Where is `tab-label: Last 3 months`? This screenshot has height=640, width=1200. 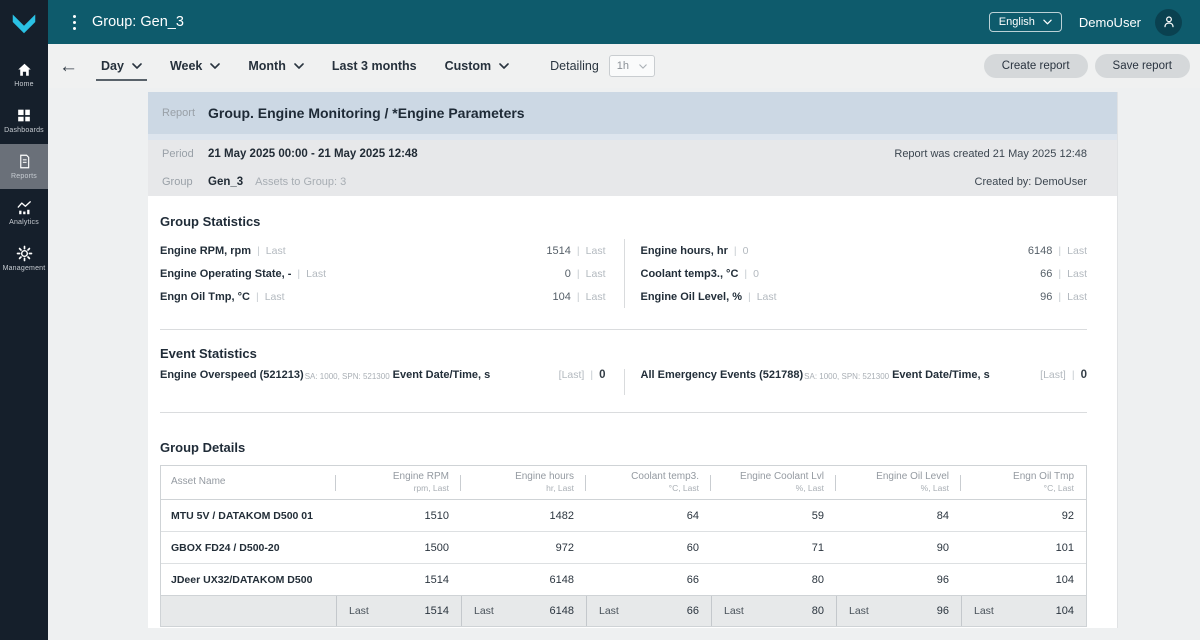 tab-label: Last 3 months is located at coordinates (374, 66).